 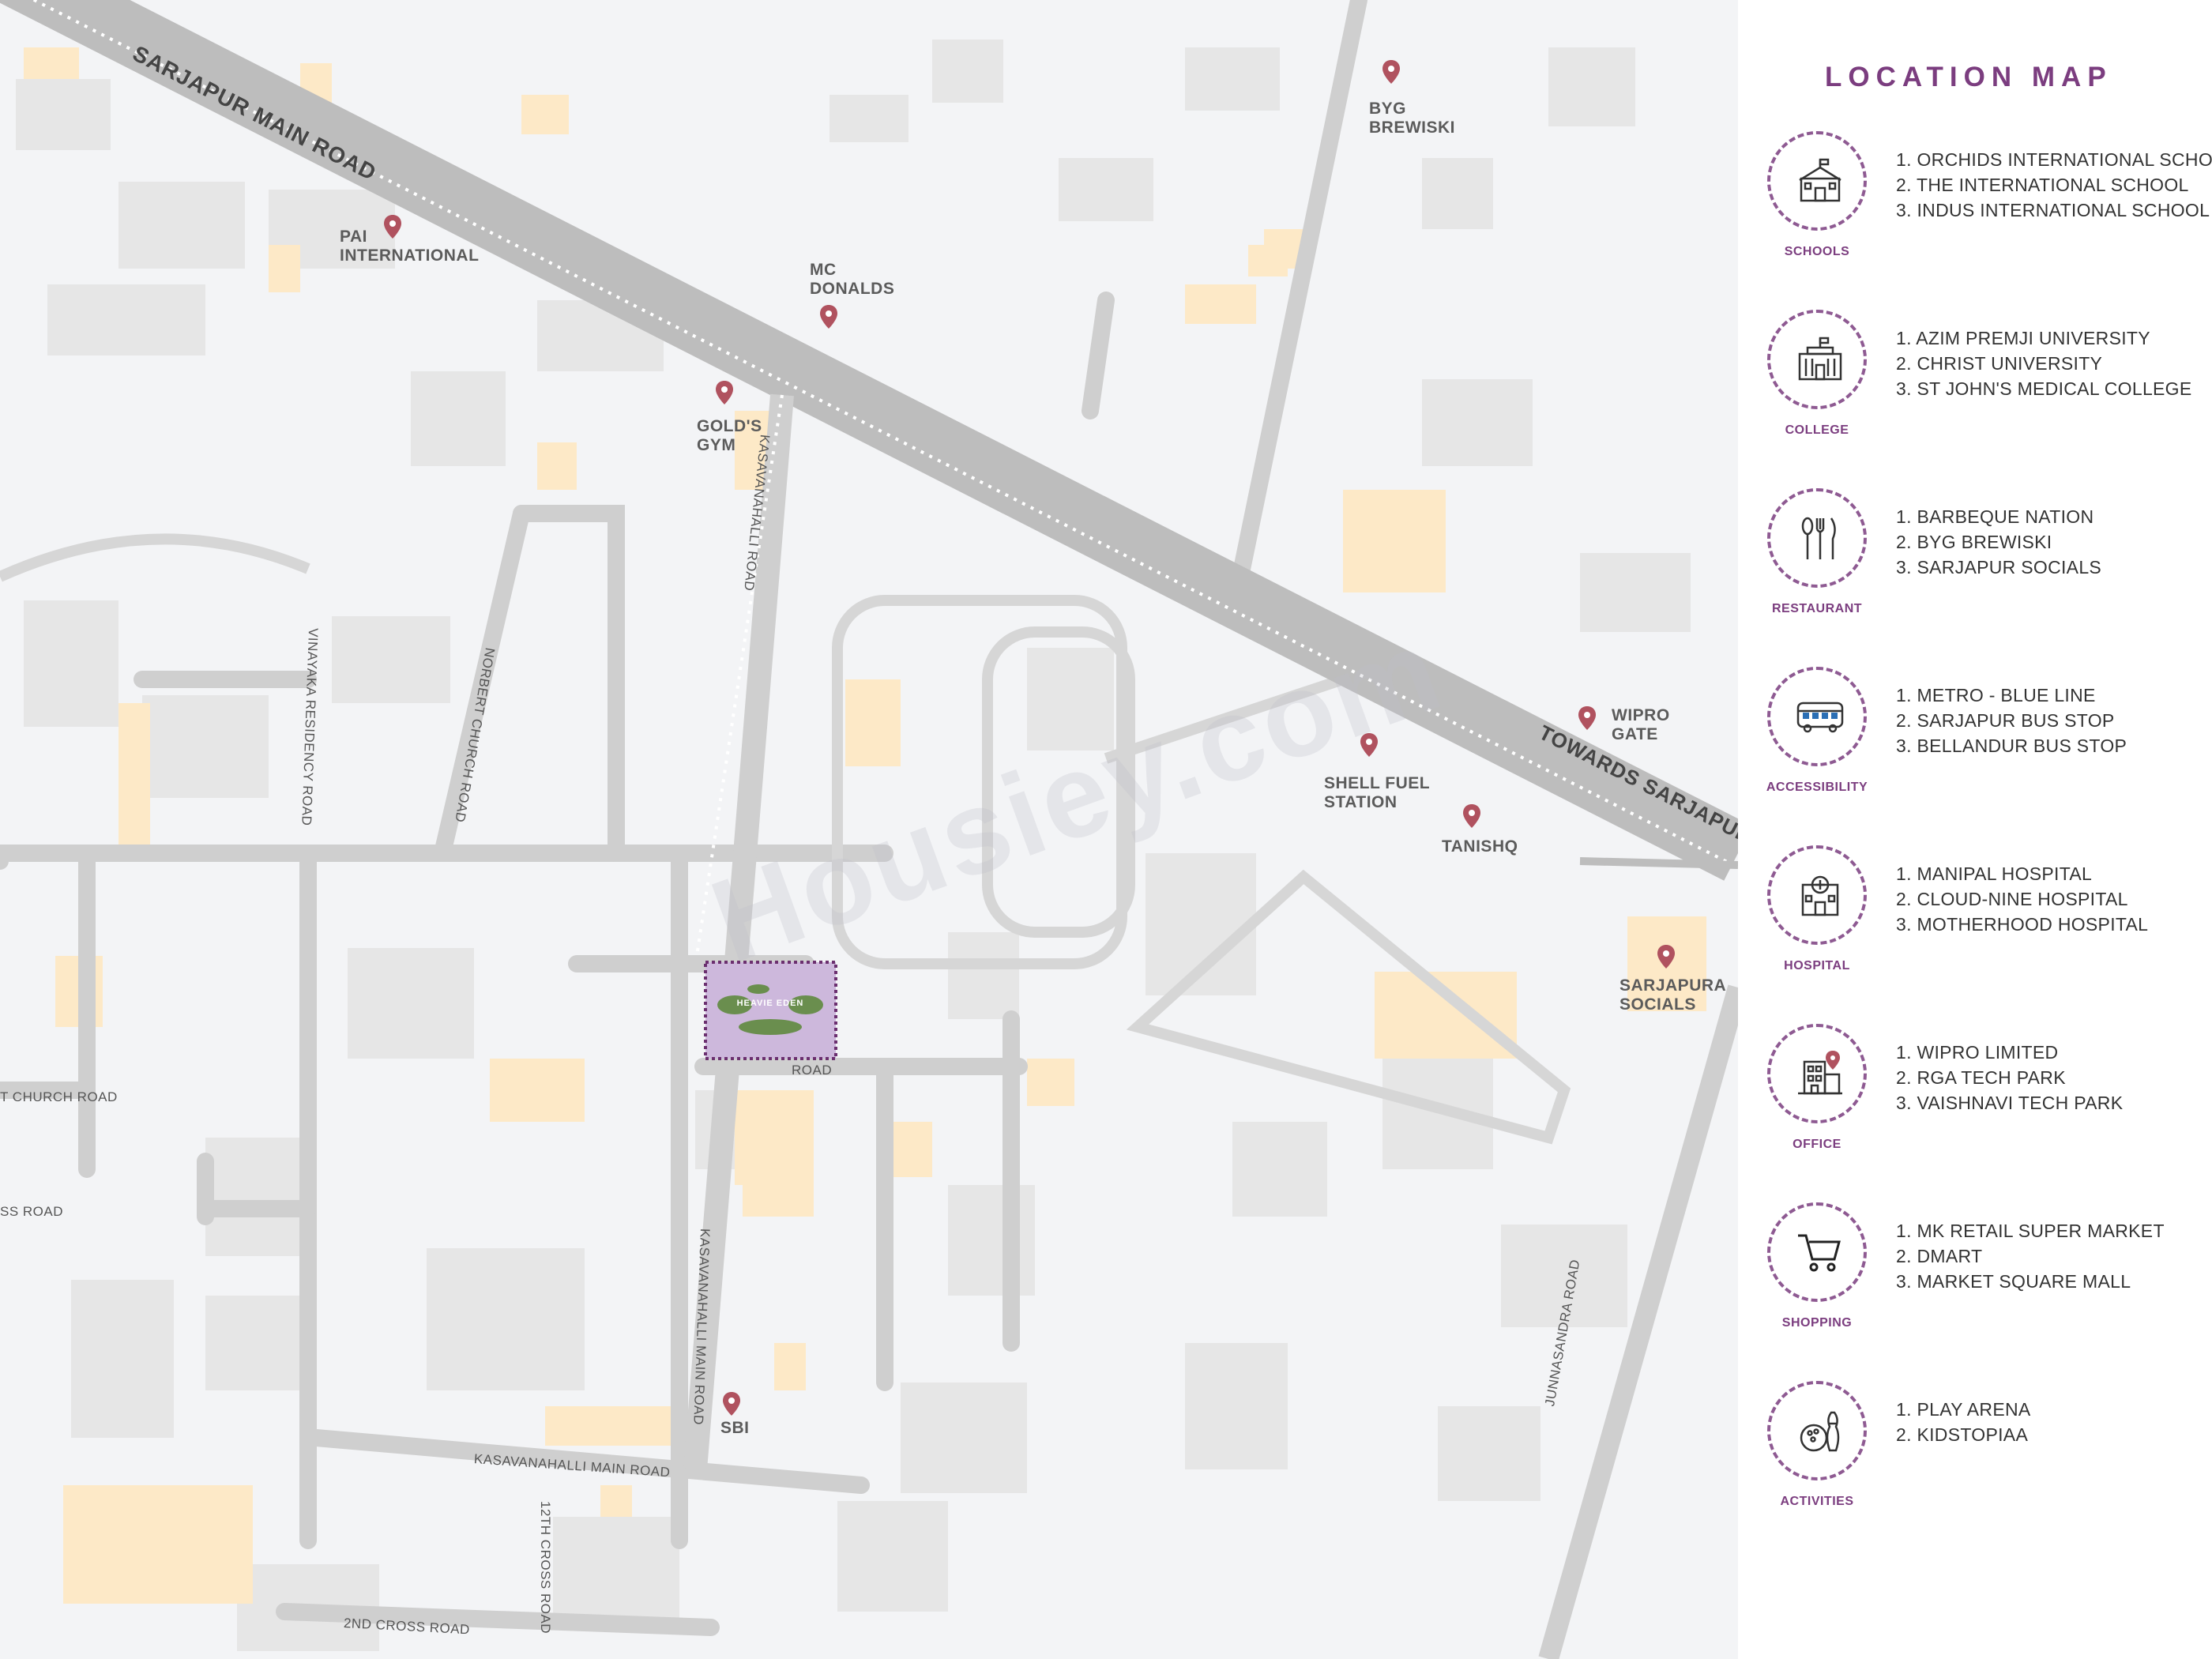 I want to click on category-label: HOSPITAL, so click(x=1817, y=966).